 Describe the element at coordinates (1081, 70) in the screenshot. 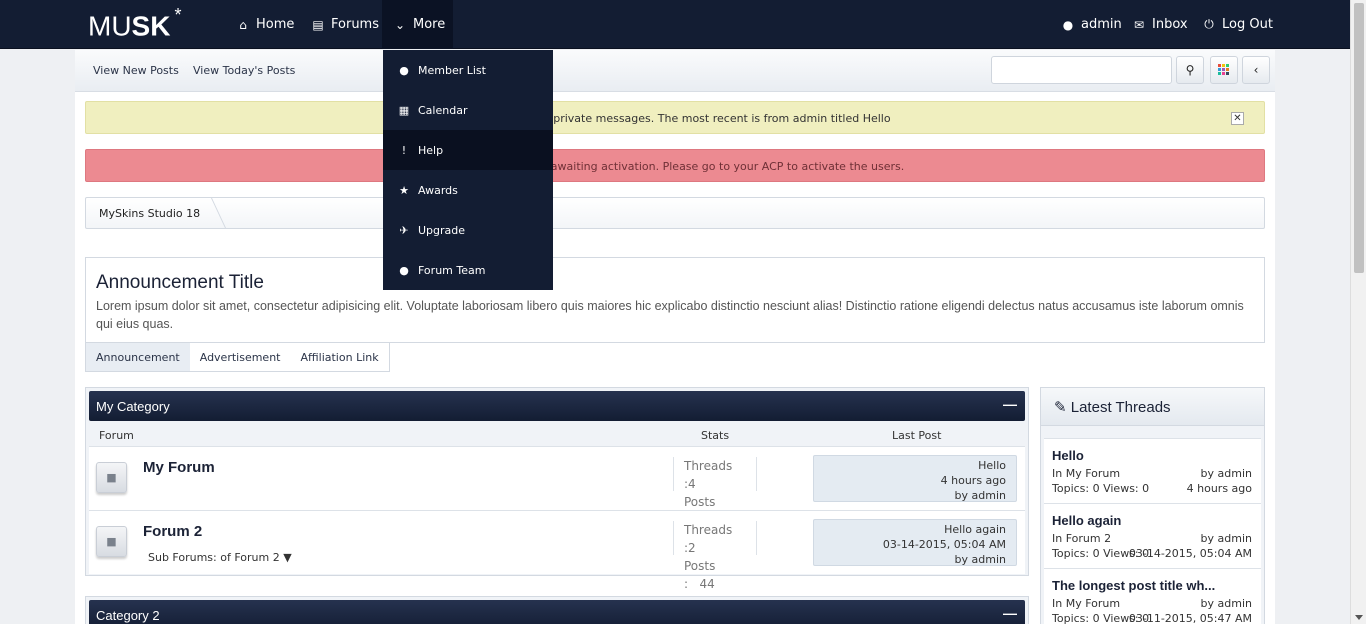

I see `search-input` at that location.